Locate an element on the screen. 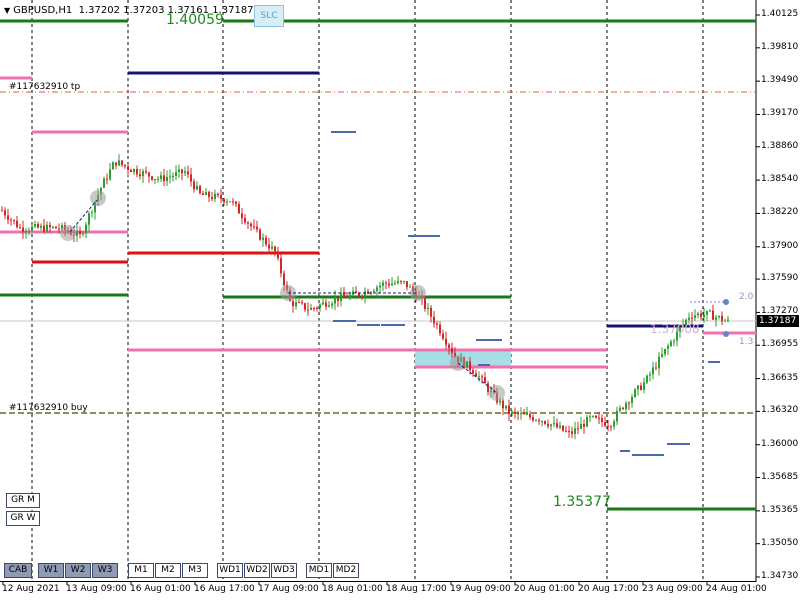 The height and width of the screenshot is (600, 800). toolbar-button-md2: MD2 is located at coordinates (346, 570).